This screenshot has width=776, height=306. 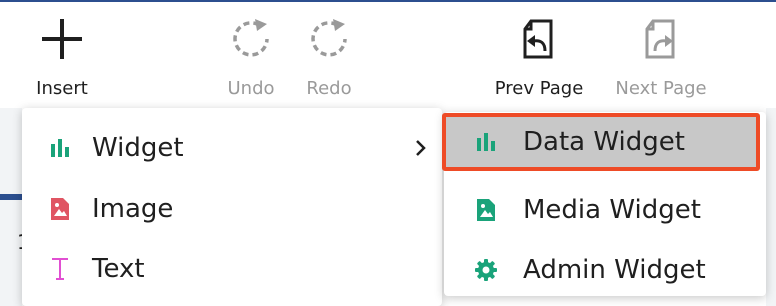 What do you see at coordinates (329, 58) in the screenshot?
I see `redo-button: Redo` at bounding box center [329, 58].